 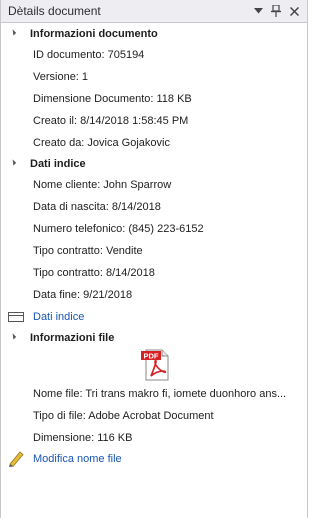 I want to click on index-fields-icon, so click(x=16, y=318).